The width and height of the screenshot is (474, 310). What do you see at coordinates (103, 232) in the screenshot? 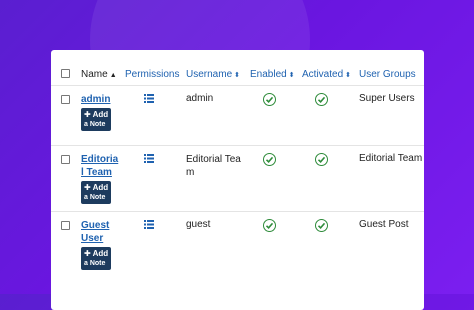
I see `user-name-link: Guest User` at bounding box center [103, 232].